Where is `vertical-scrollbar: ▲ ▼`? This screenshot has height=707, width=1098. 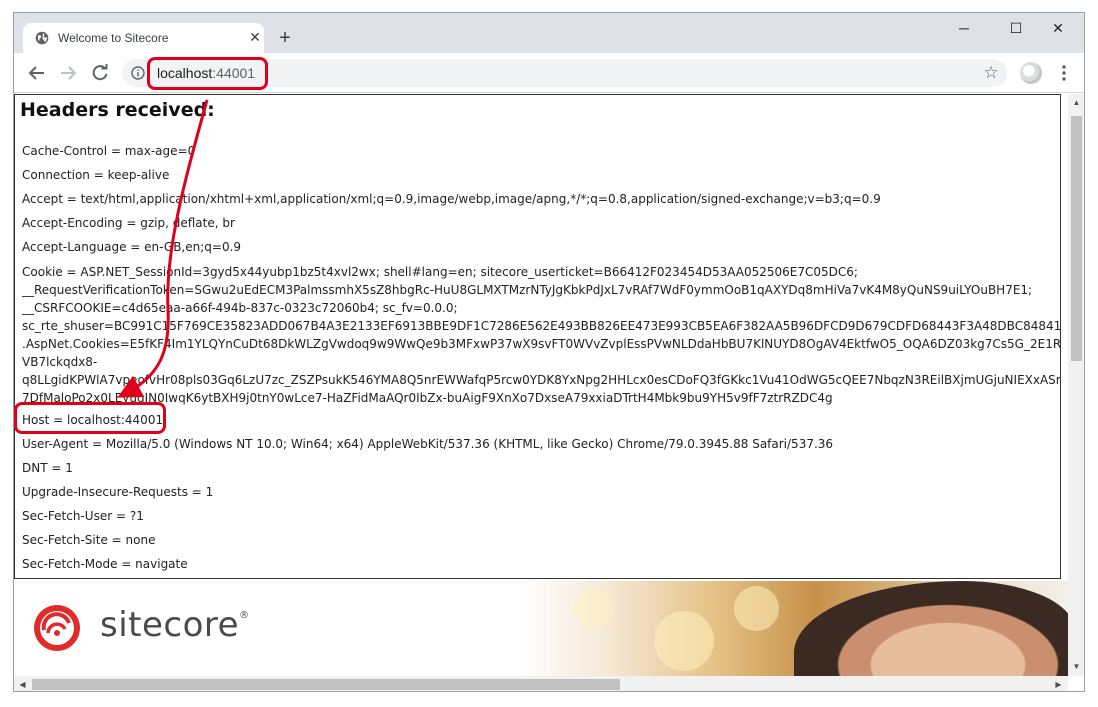 vertical-scrollbar: ▲ ▼ is located at coordinates (1076, 385).